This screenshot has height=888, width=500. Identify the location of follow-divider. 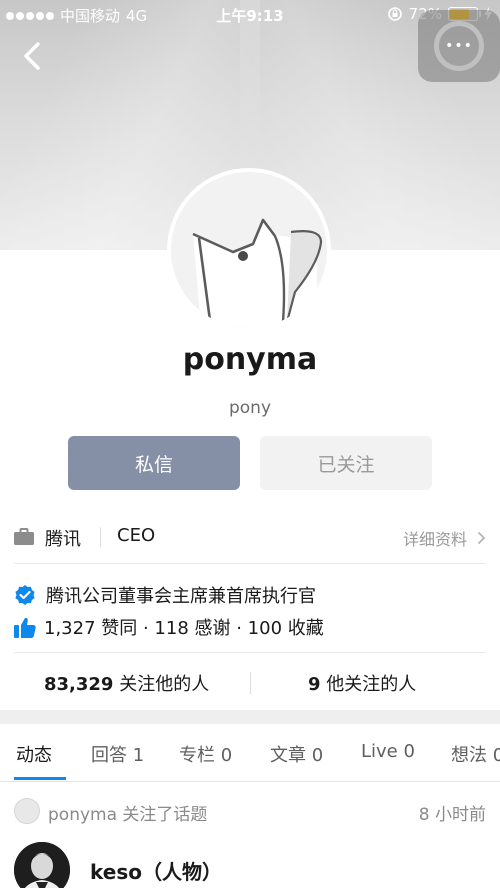
(250, 683).